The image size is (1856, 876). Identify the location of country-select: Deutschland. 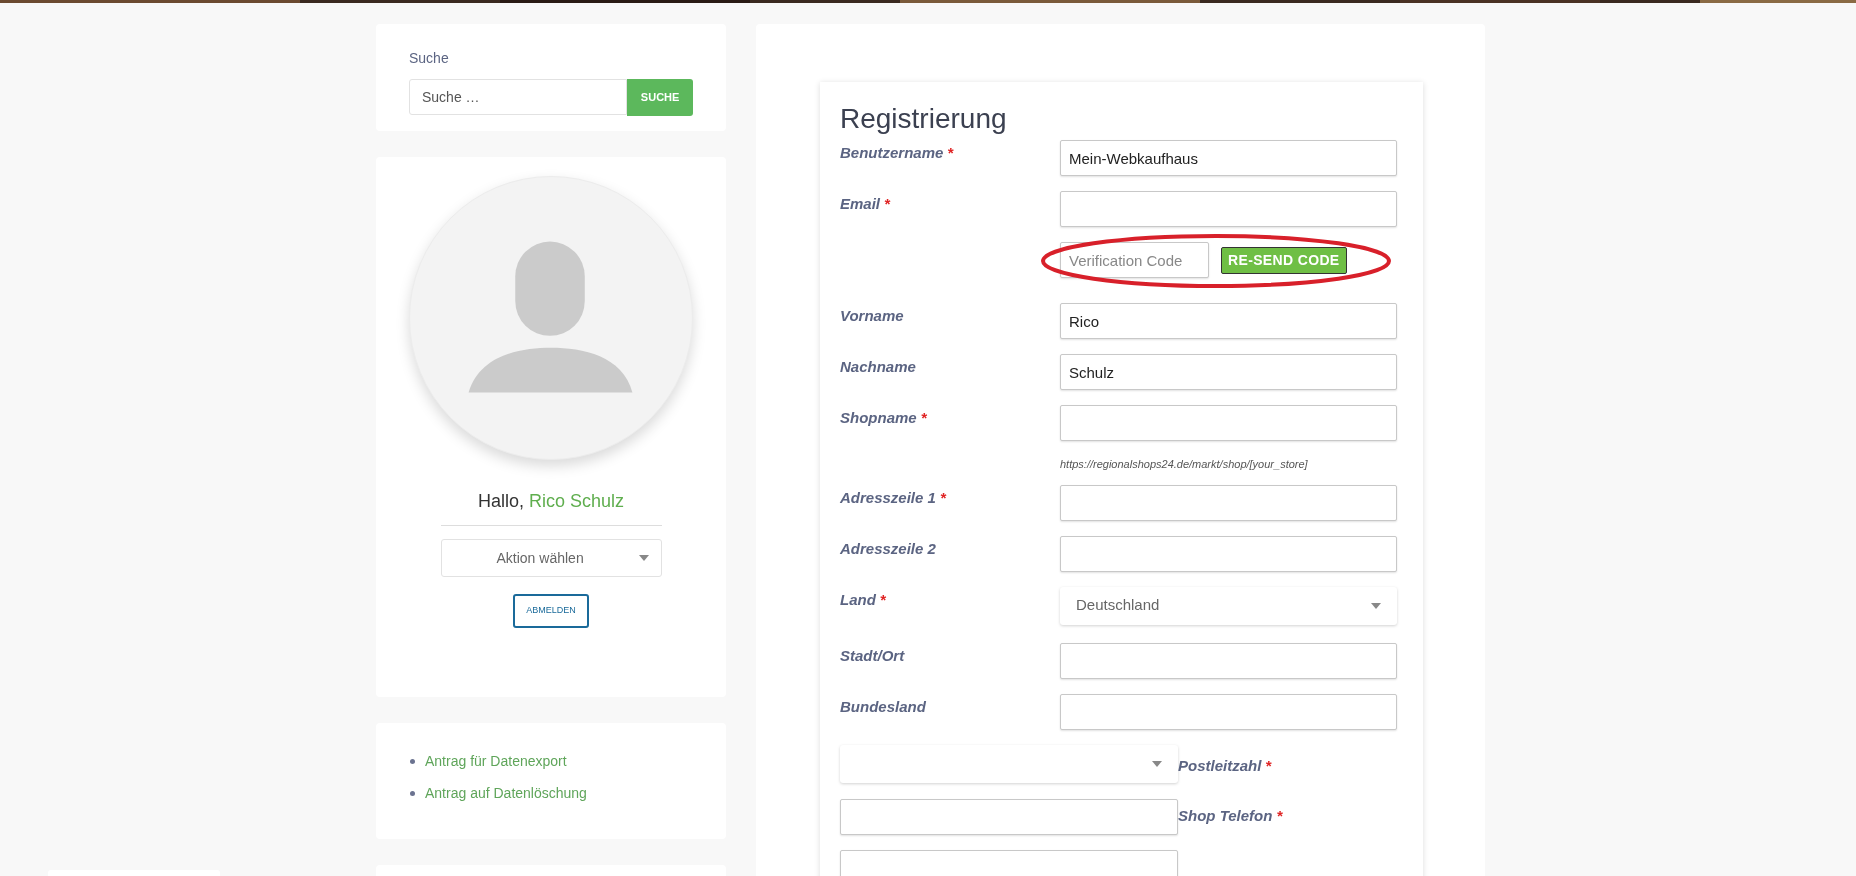
(1228, 605).